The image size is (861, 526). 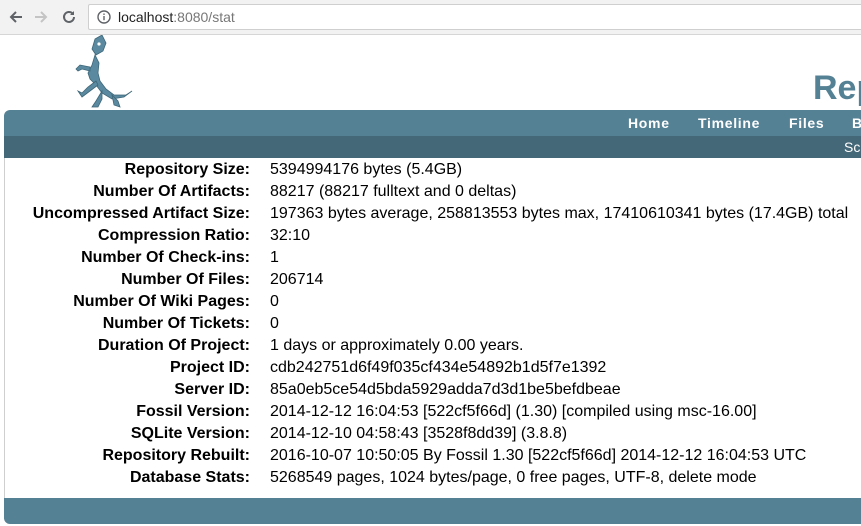 I want to click on back-button, so click(x=16, y=17).